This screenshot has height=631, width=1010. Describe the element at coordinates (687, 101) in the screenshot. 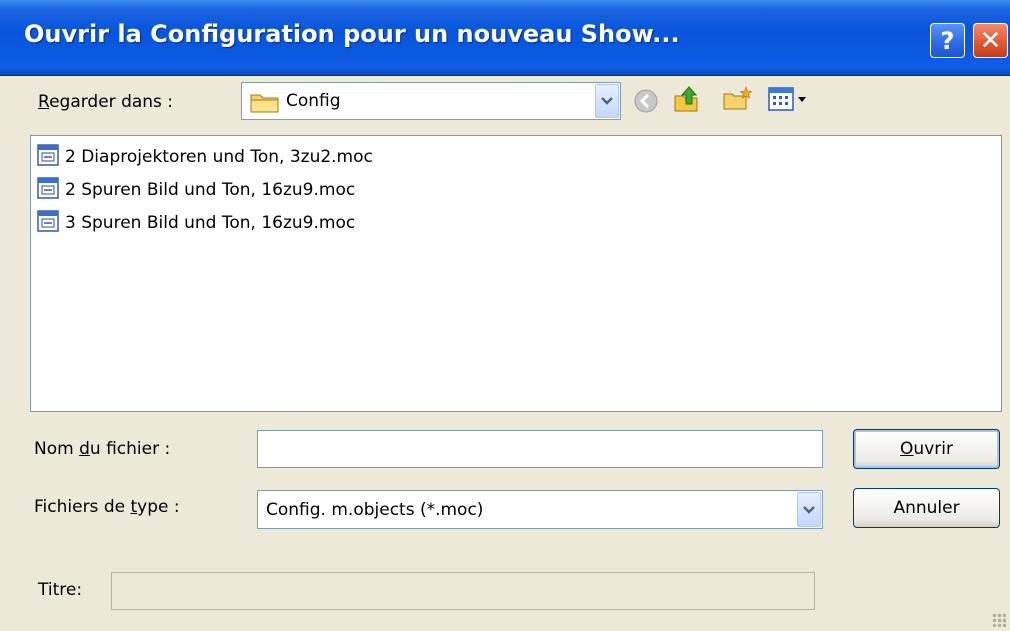

I see `up-folder-icon` at that location.